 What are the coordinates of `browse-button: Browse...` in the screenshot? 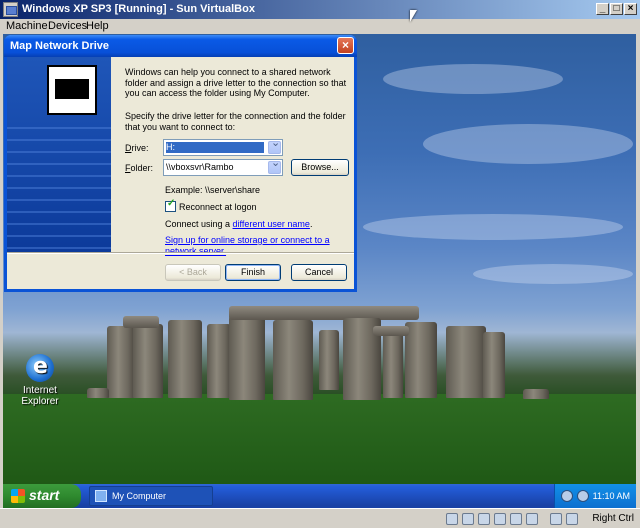 It's located at (320, 167).